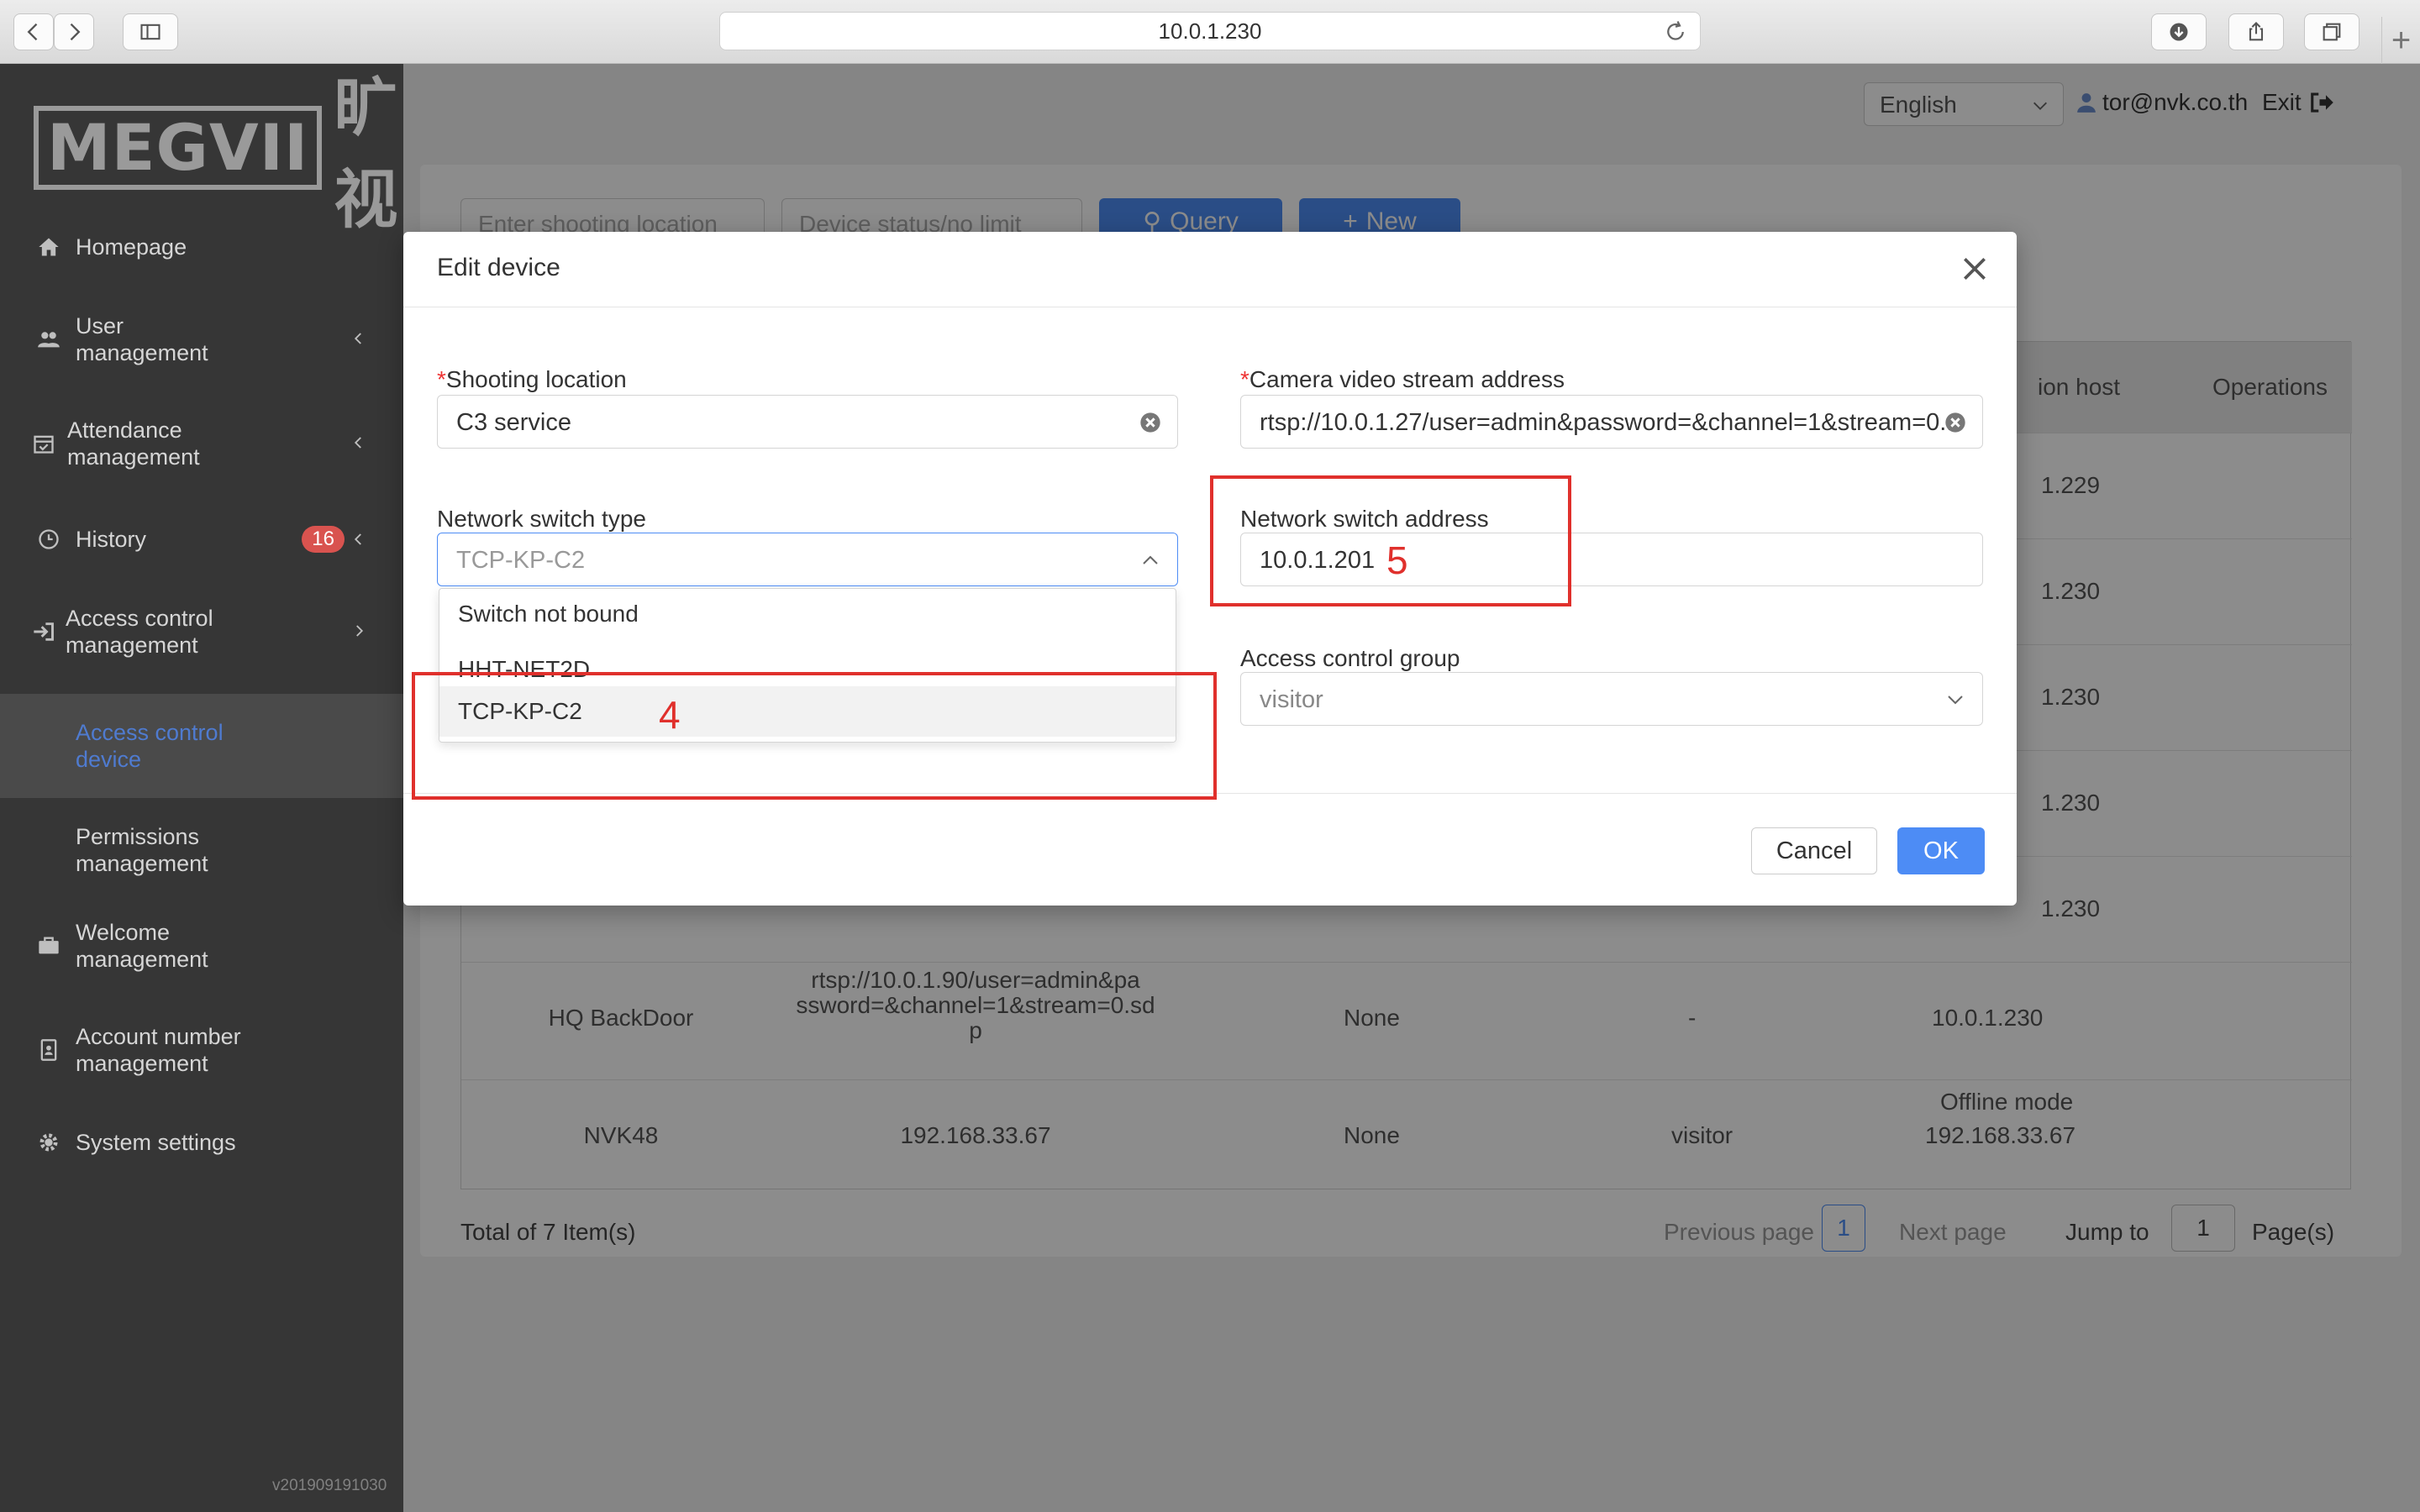  I want to click on shooting-location-value: C3 service, so click(513, 422).